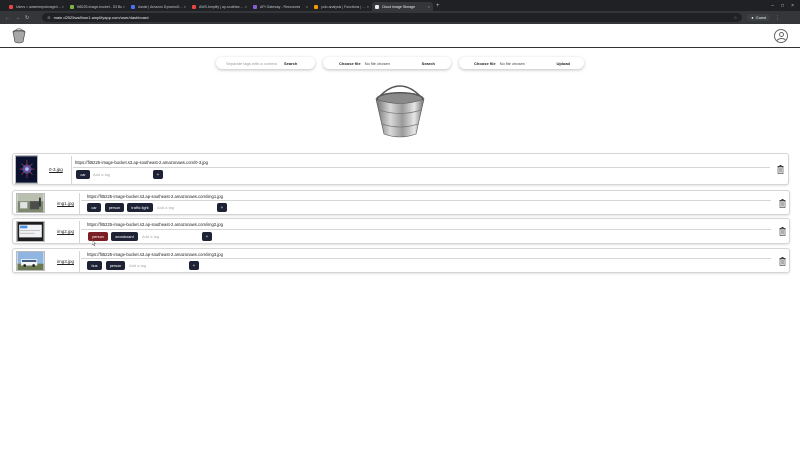 Image resolution: width=800 pixels, height=450 pixels. I want to click on profile-button: ● Guest, so click(759, 17).